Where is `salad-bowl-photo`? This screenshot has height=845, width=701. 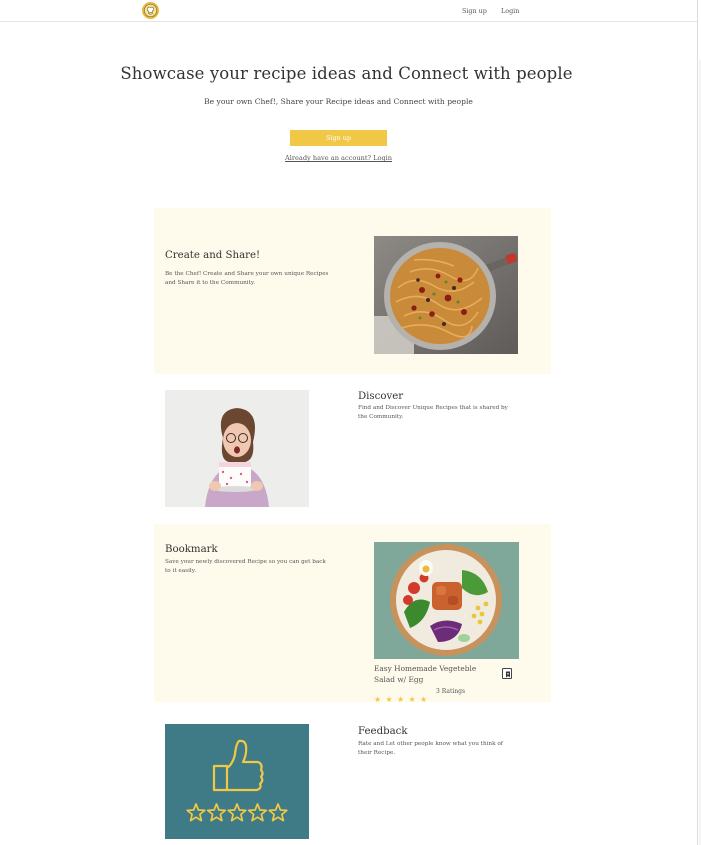
salad-bowl-photo is located at coordinates (446, 600).